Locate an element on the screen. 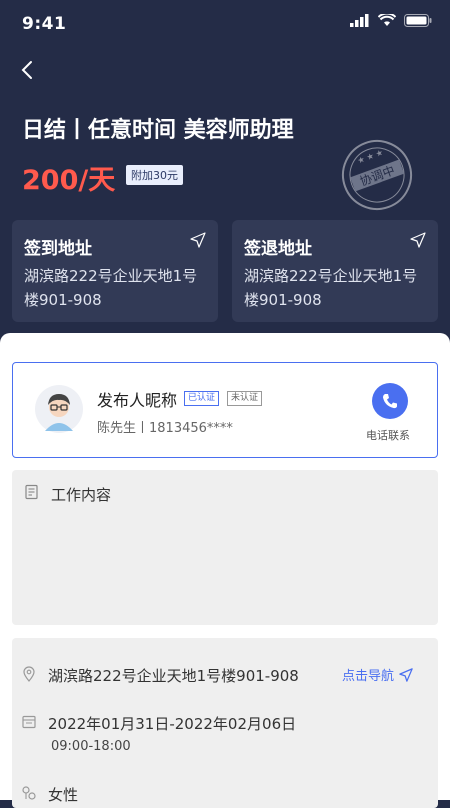 The image size is (450, 808). info-time-range: 09:00-18:00 is located at coordinates (91, 746).